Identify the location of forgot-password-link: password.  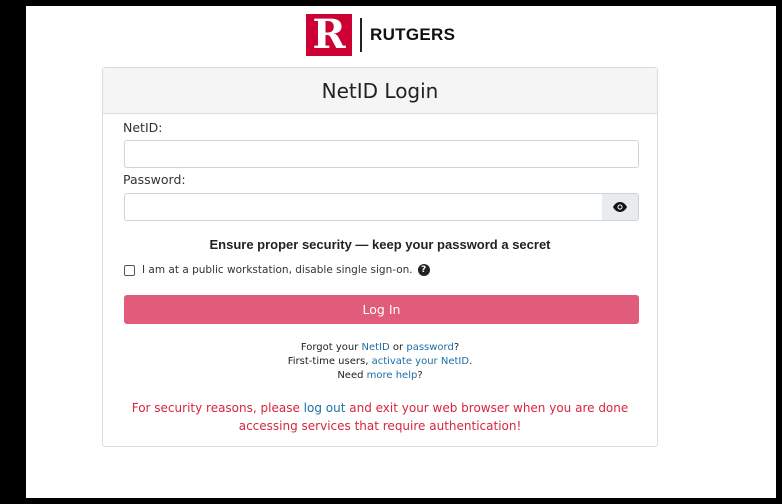
(429, 347).